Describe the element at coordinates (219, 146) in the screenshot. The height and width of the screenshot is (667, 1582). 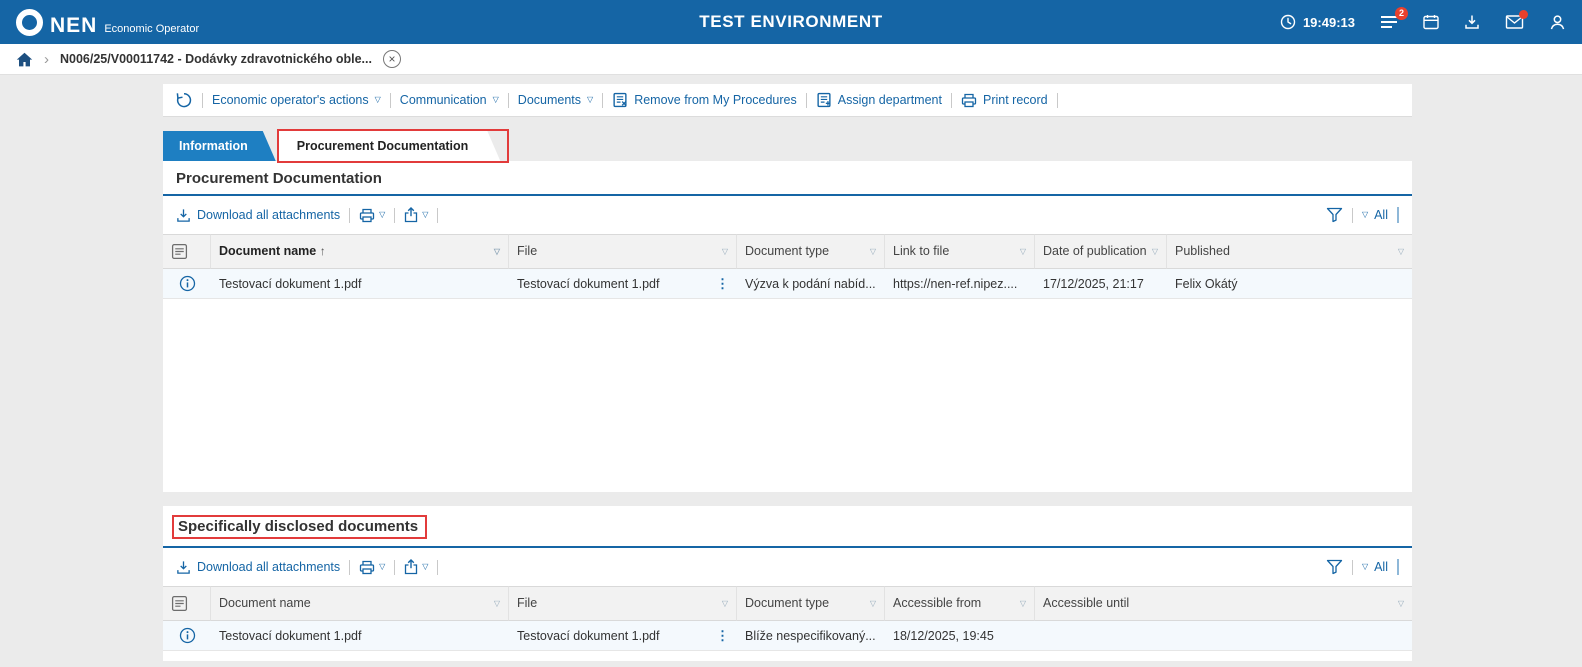
I see `tab-information: Information` at that location.